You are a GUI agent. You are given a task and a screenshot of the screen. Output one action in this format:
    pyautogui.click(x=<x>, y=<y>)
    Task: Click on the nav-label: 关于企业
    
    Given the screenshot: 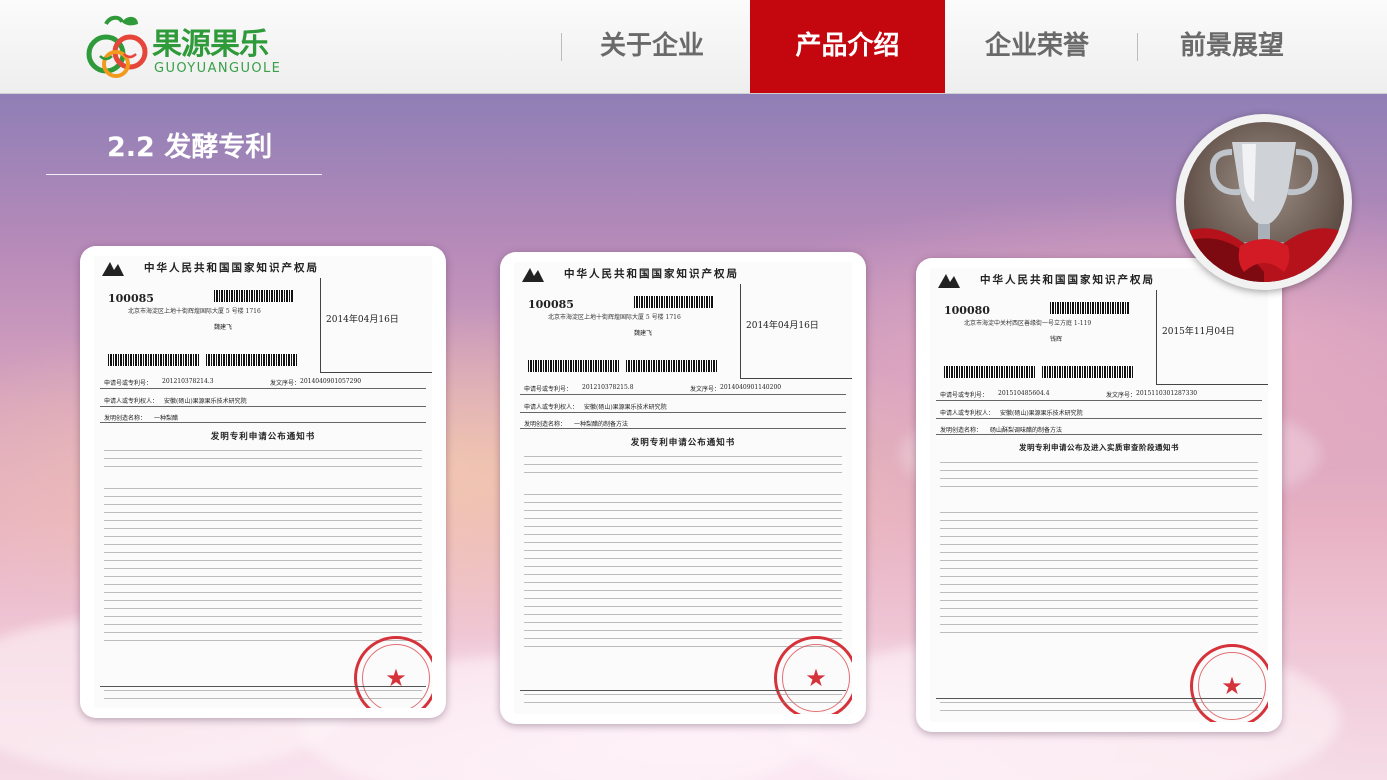 What is the action you would take?
    pyautogui.click(x=651, y=46)
    